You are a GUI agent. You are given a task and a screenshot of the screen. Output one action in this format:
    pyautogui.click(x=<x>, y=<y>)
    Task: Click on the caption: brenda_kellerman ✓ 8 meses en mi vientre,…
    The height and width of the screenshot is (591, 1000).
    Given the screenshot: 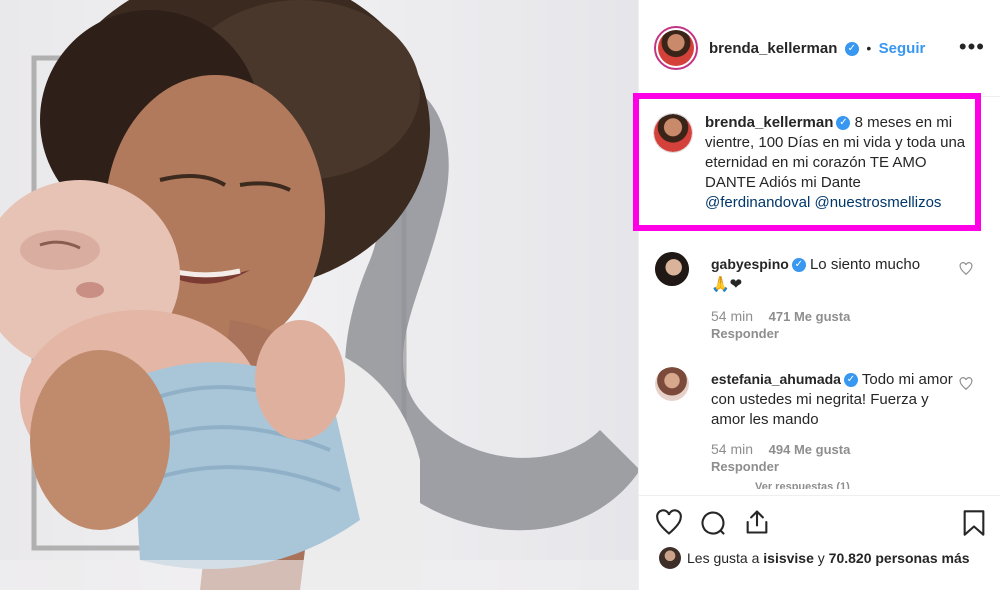 What is the action you would take?
    pyautogui.click(x=839, y=163)
    